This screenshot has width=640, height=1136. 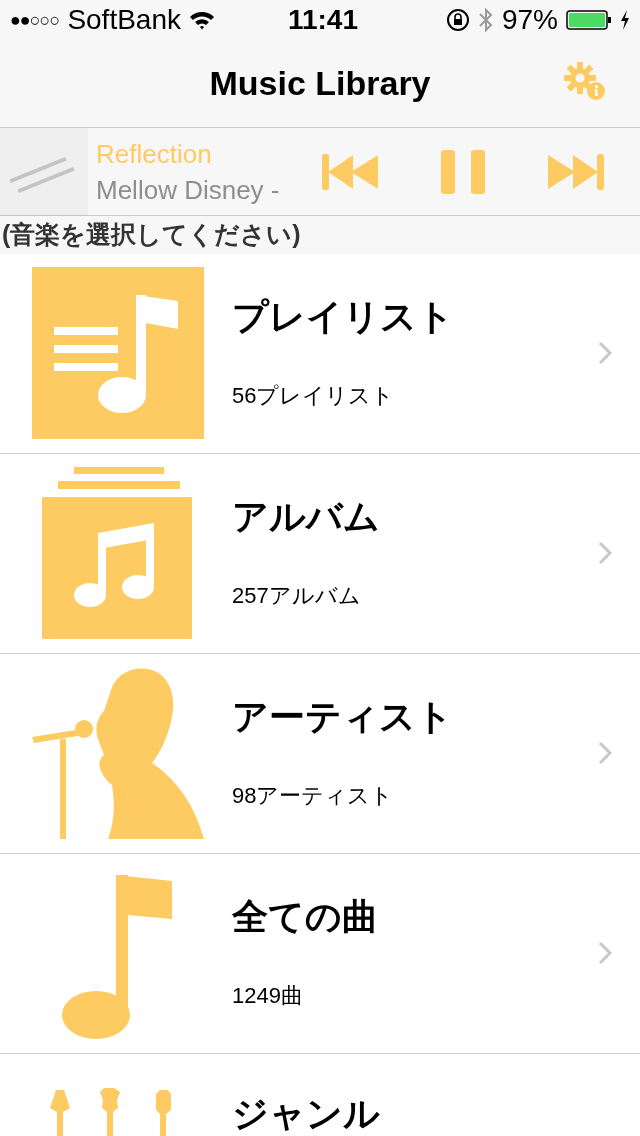 What do you see at coordinates (306, 516) in the screenshot?
I see `category-title: アルバム` at bounding box center [306, 516].